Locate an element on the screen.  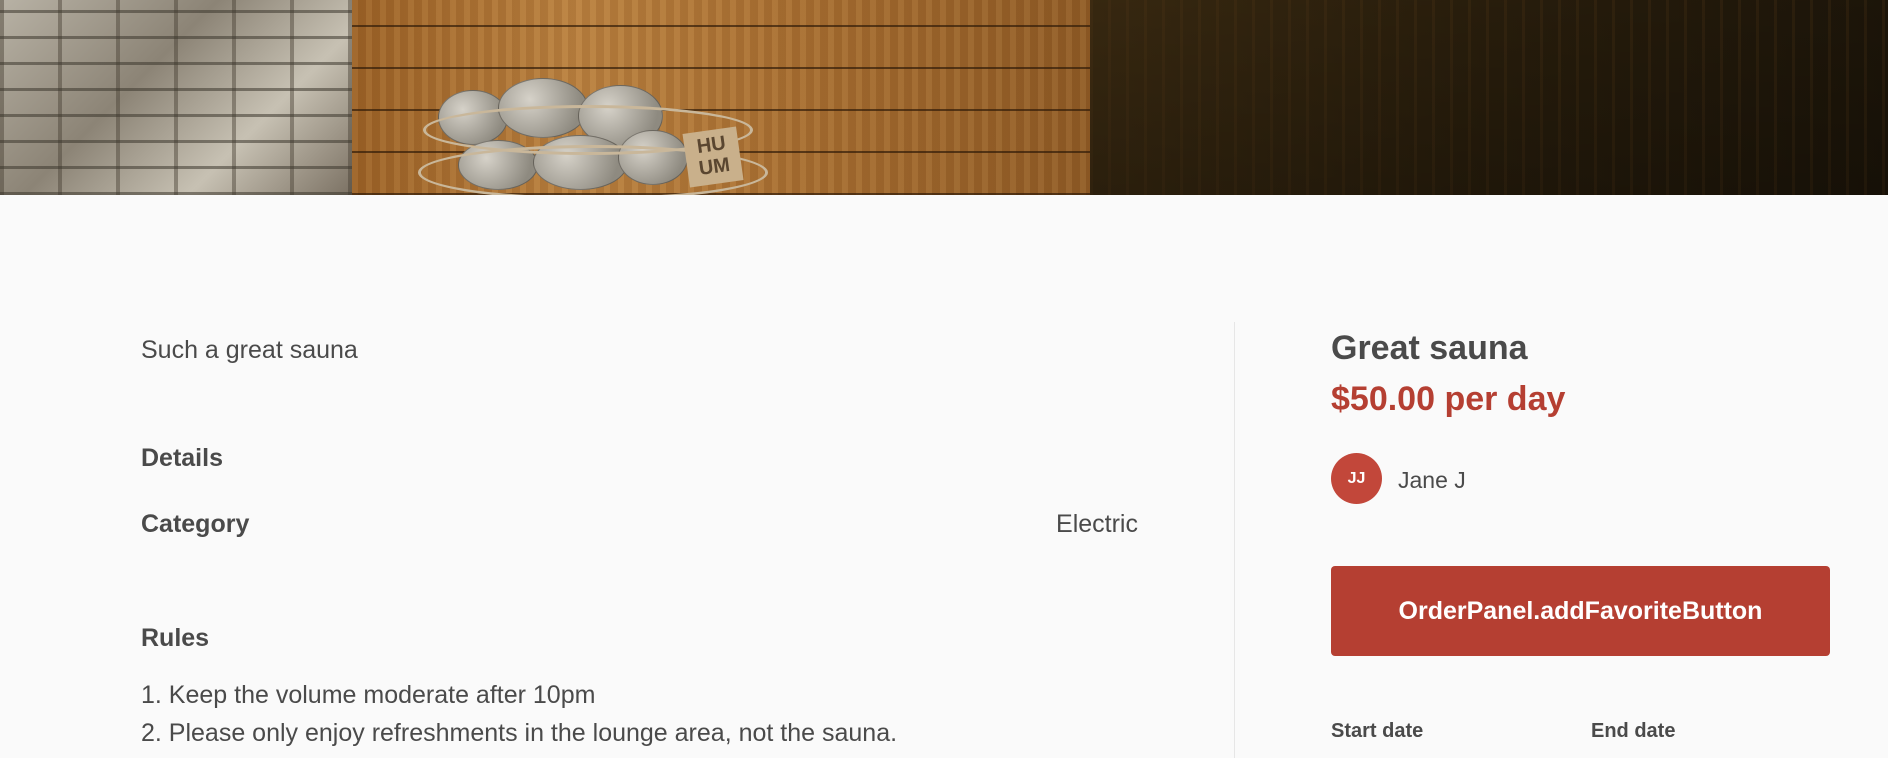
heater-brand-logo: HU UM is located at coordinates (713, 157).